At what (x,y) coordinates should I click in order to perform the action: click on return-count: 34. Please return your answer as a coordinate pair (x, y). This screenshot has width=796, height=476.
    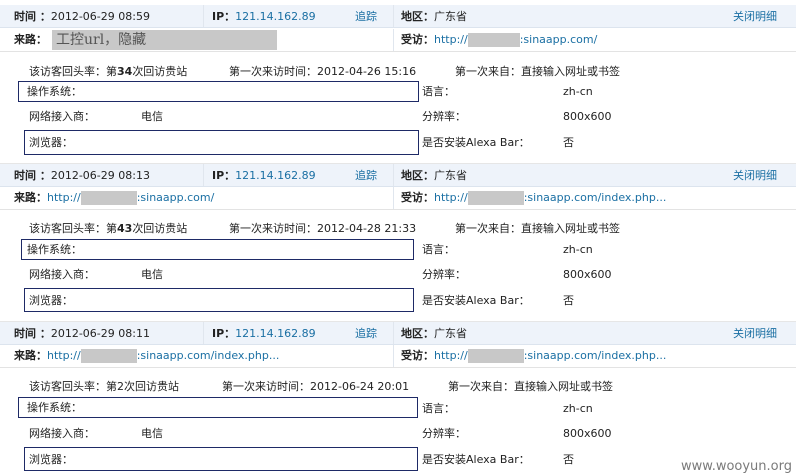
    Looking at the image, I should click on (125, 71).